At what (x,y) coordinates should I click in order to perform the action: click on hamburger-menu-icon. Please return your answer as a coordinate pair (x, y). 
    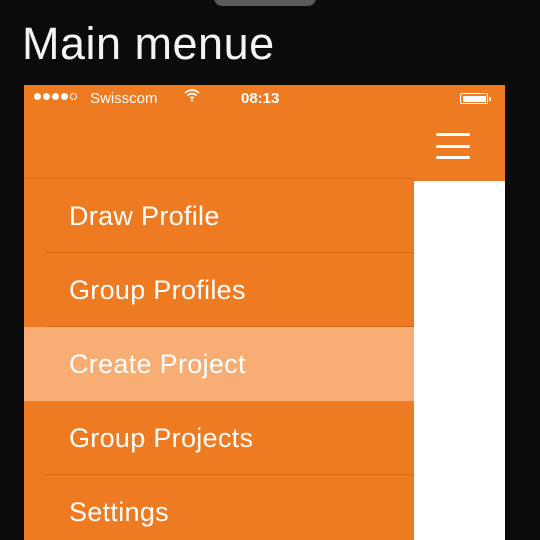
    Looking at the image, I should click on (453, 146).